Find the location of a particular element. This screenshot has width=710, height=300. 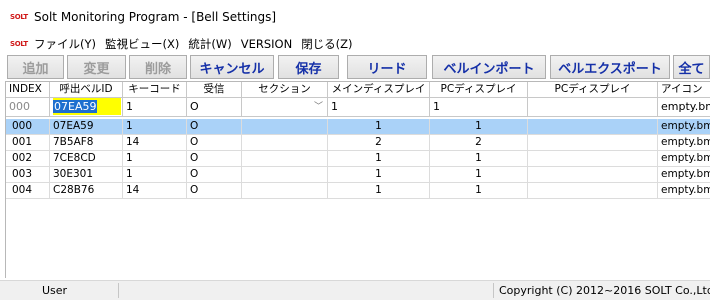

column-header-index: INDEX is located at coordinates (28, 90).